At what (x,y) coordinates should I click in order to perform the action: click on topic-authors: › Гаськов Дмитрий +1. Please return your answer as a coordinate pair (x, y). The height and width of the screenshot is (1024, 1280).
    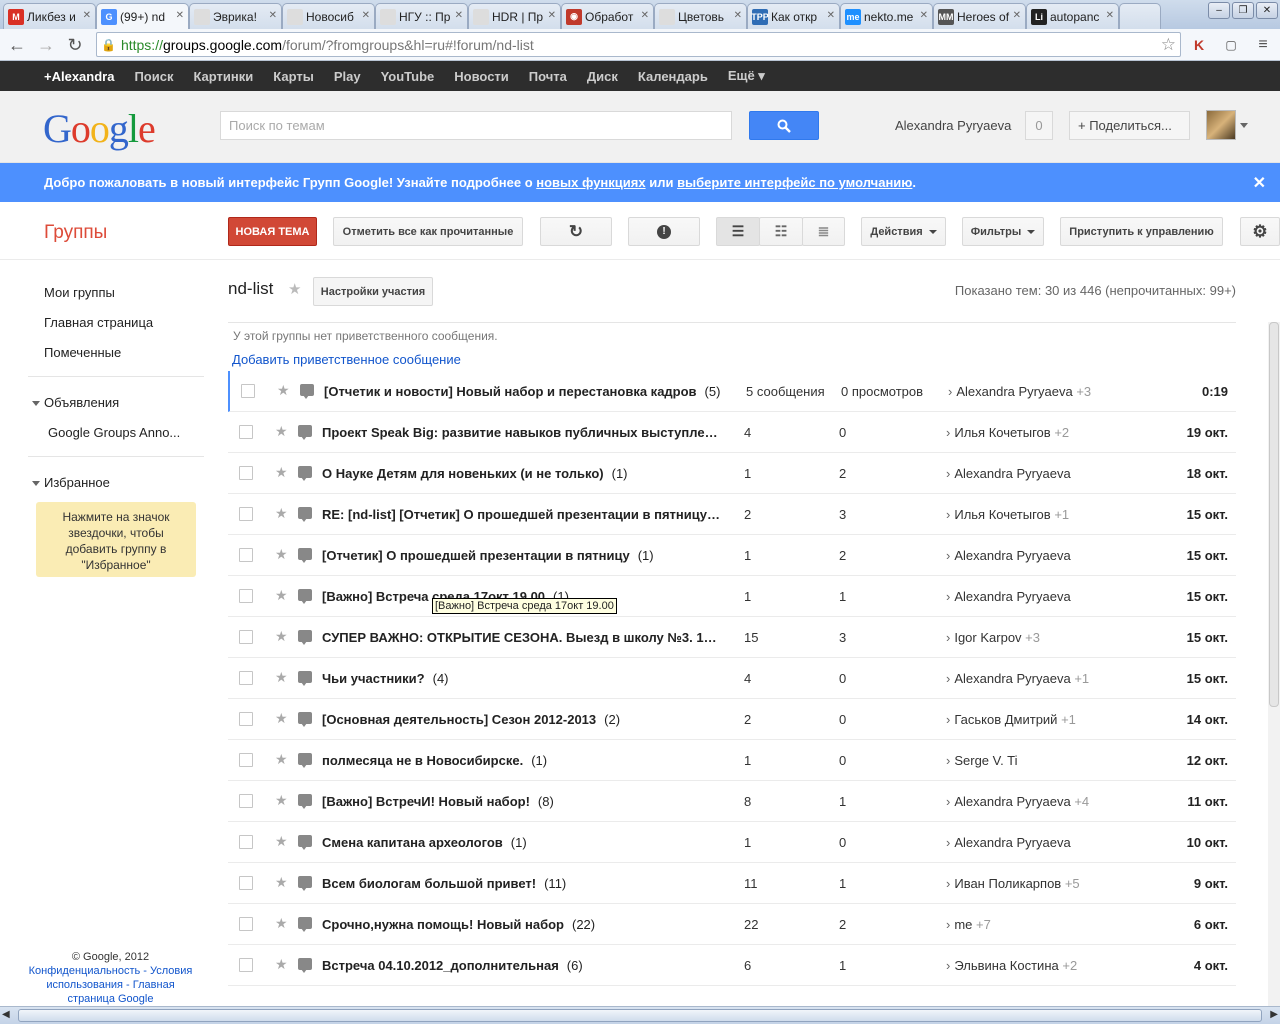
    Looking at the image, I should click on (1011, 719).